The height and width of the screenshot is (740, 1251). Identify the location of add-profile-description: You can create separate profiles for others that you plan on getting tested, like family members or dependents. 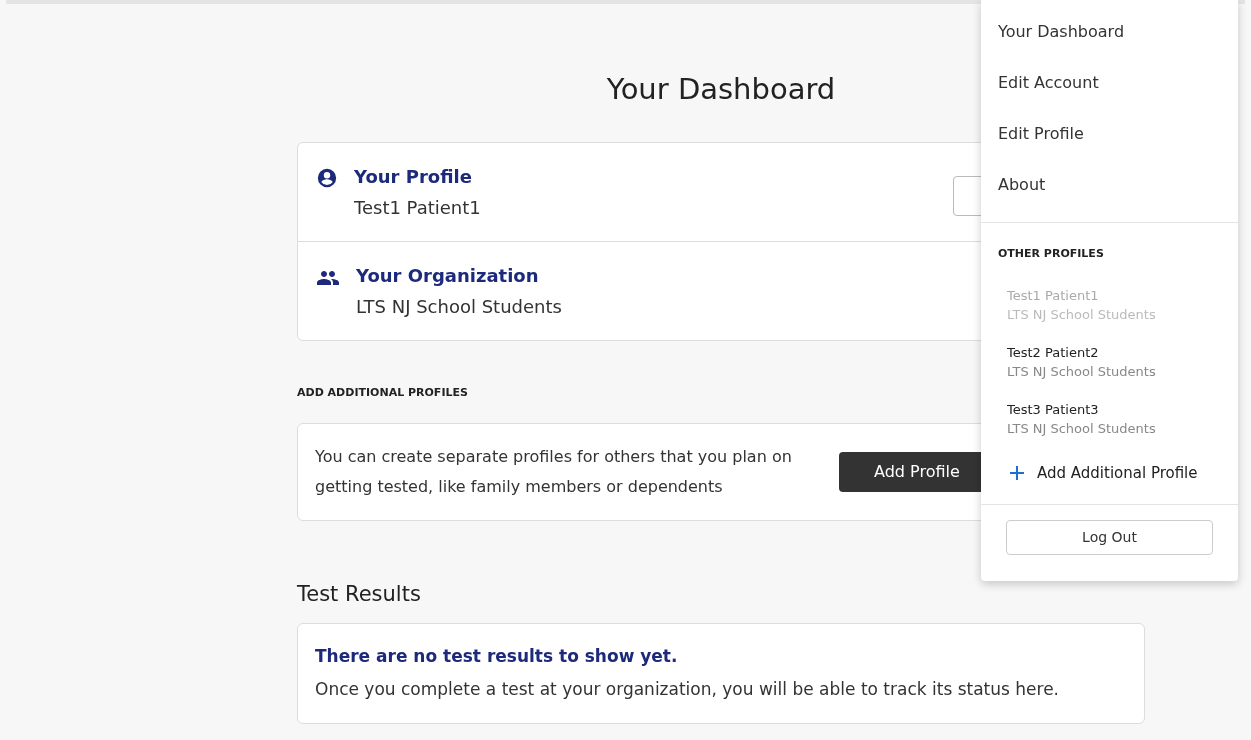
(554, 472).